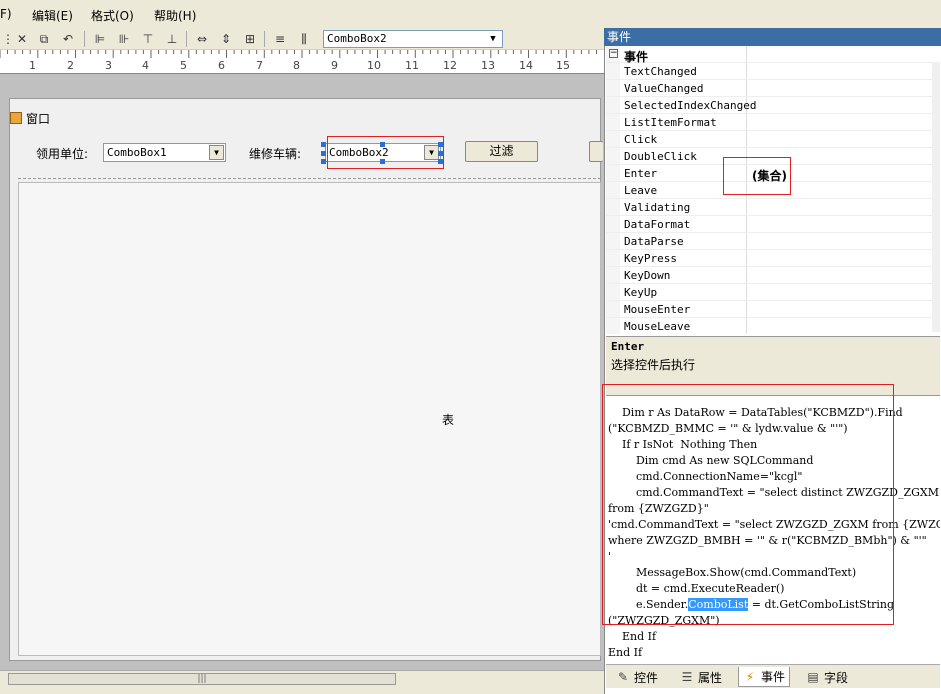  I want to click on event-name: MouseLeave, so click(657, 326).